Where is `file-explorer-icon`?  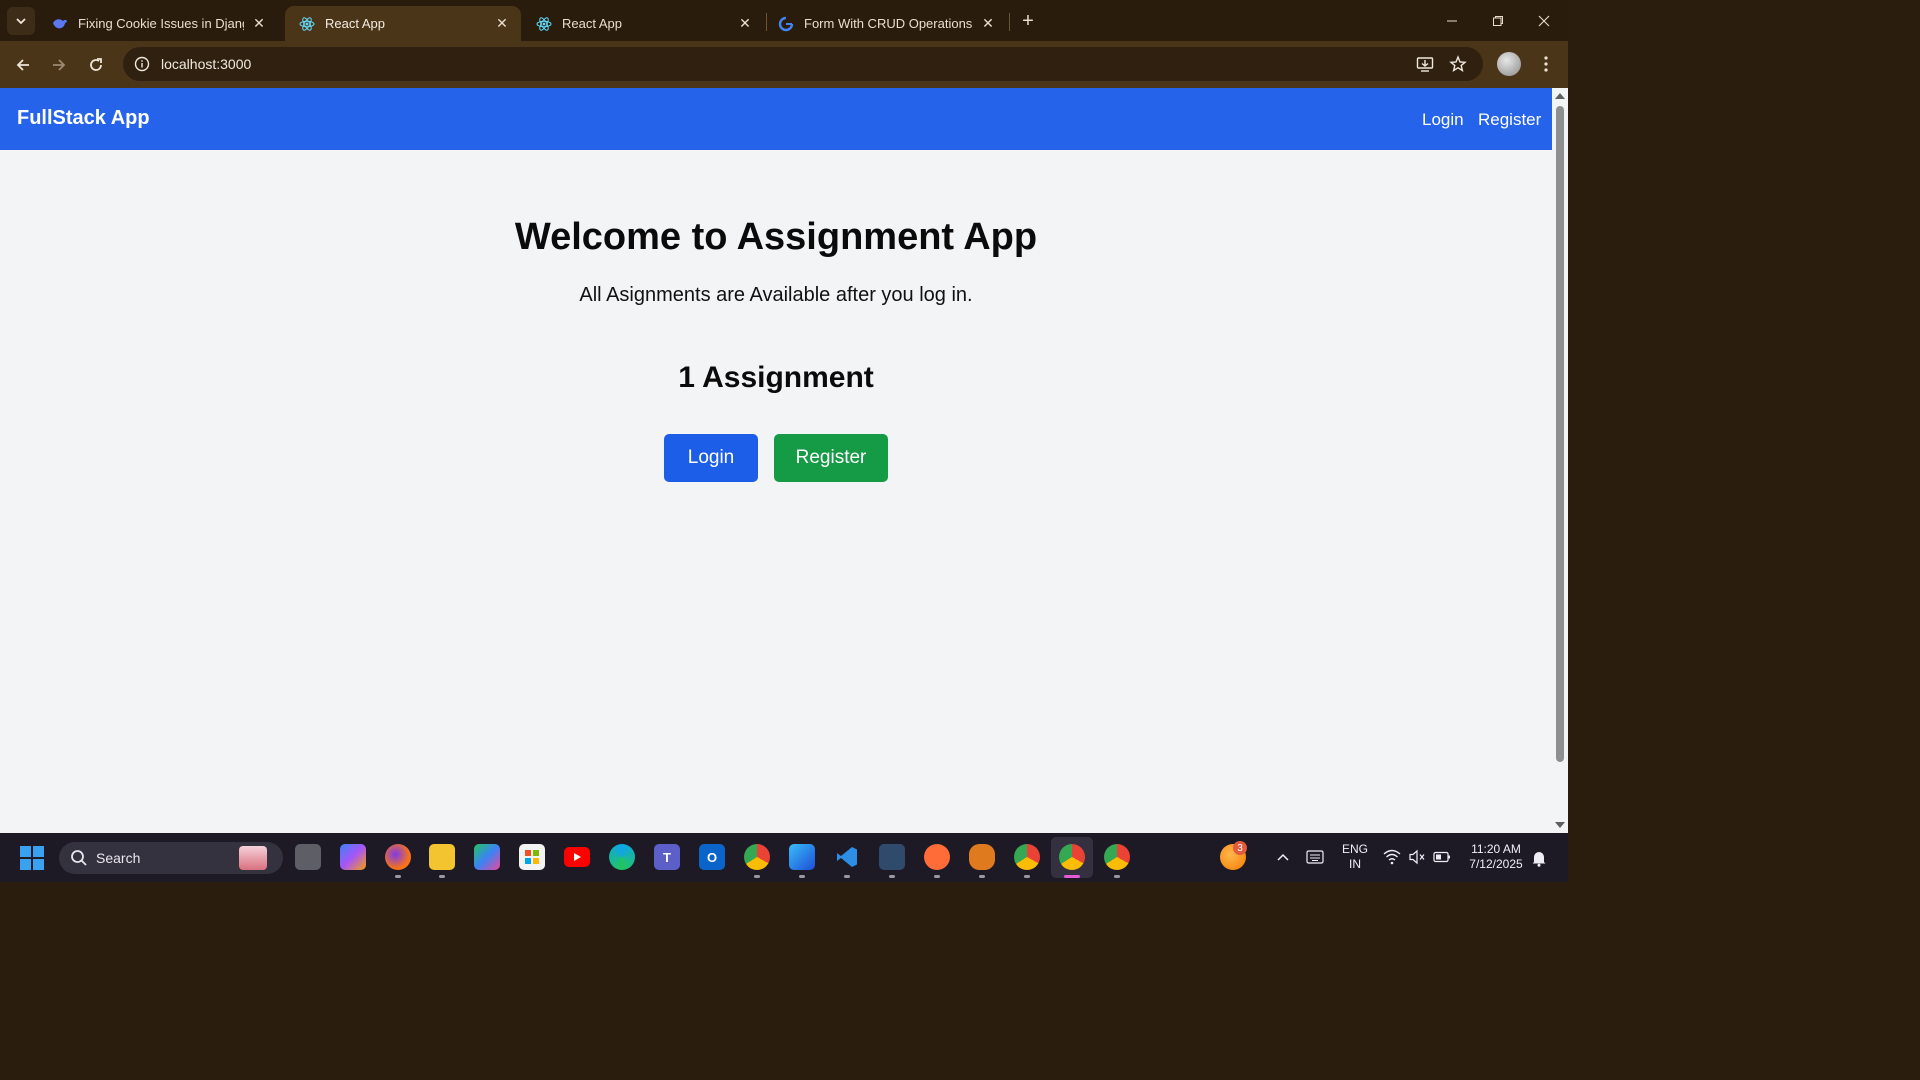 file-explorer-icon is located at coordinates (442, 857).